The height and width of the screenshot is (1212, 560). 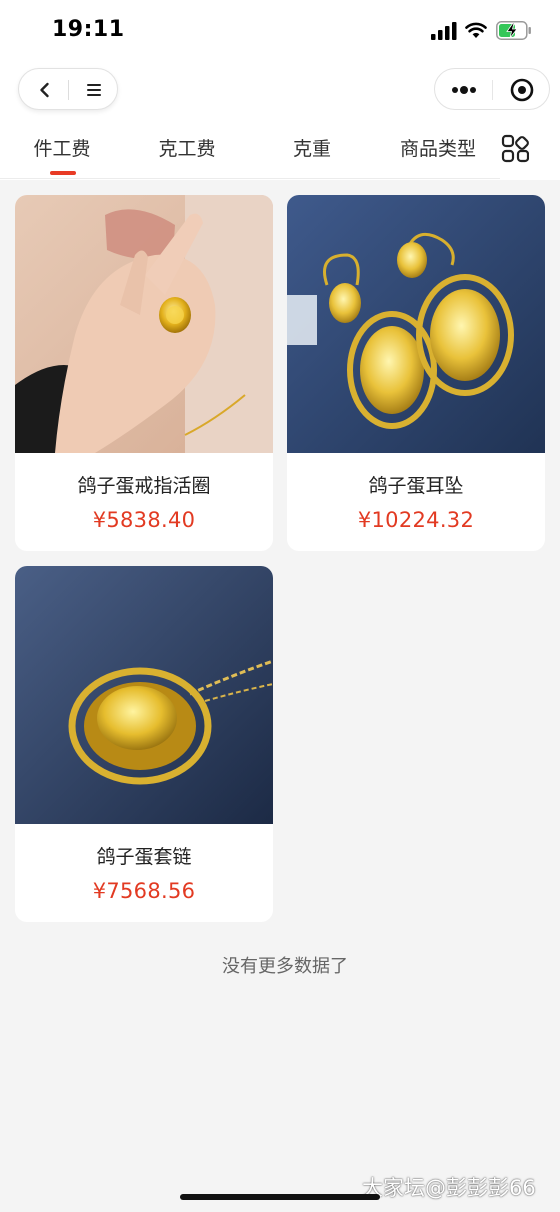 I want to click on tab-label: 件工费, so click(x=62, y=149).